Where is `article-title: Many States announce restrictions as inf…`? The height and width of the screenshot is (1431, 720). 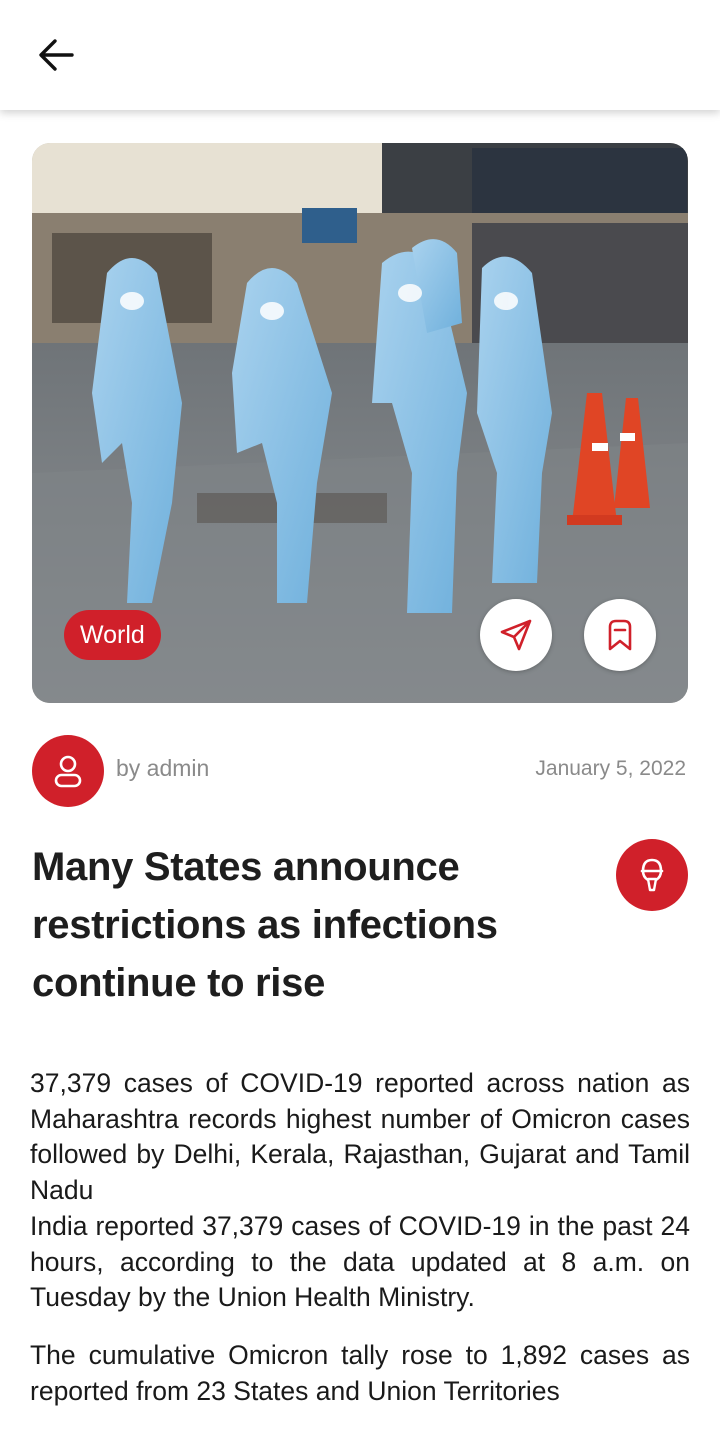
article-title: Many States announce restrictions as inf… is located at coordinates (265, 925).